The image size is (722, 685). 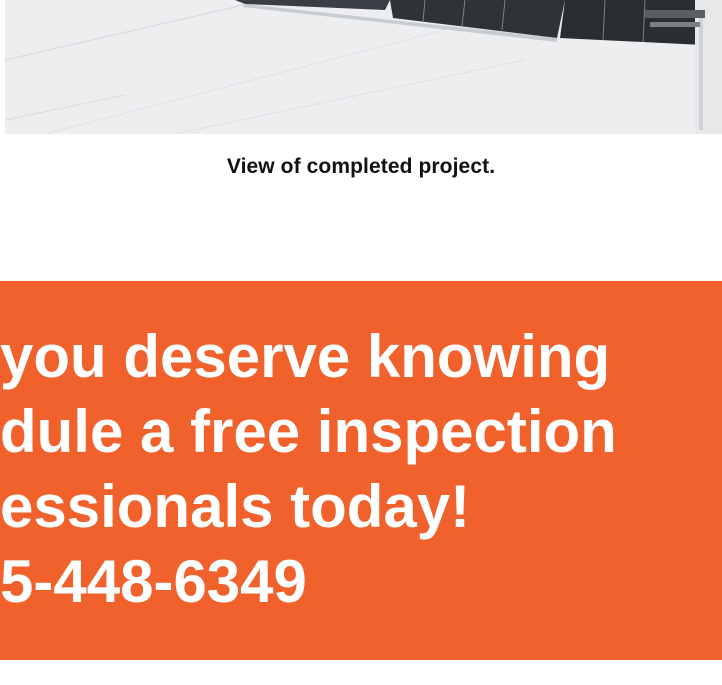 What do you see at coordinates (361, 581) in the screenshot?
I see `cta-phone-number: 5-448-6349` at bounding box center [361, 581].